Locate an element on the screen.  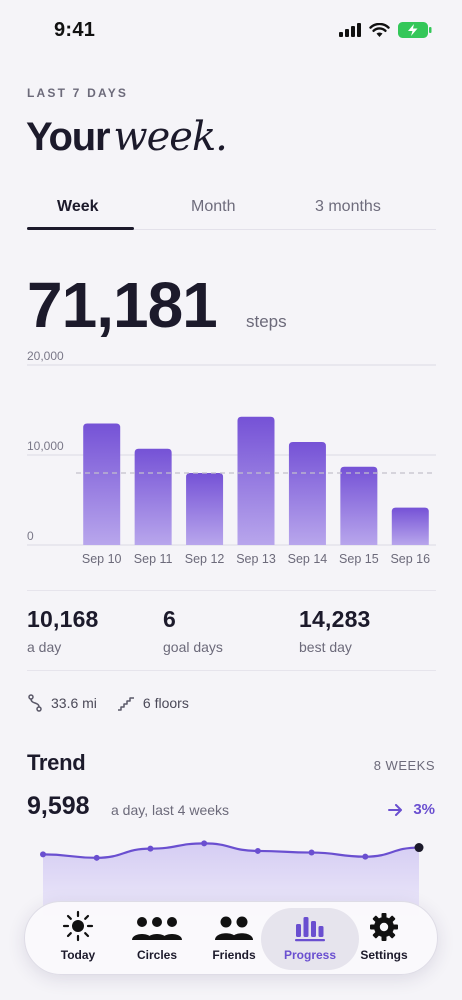
trend-title: Trend is located at coordinates (56, 762).